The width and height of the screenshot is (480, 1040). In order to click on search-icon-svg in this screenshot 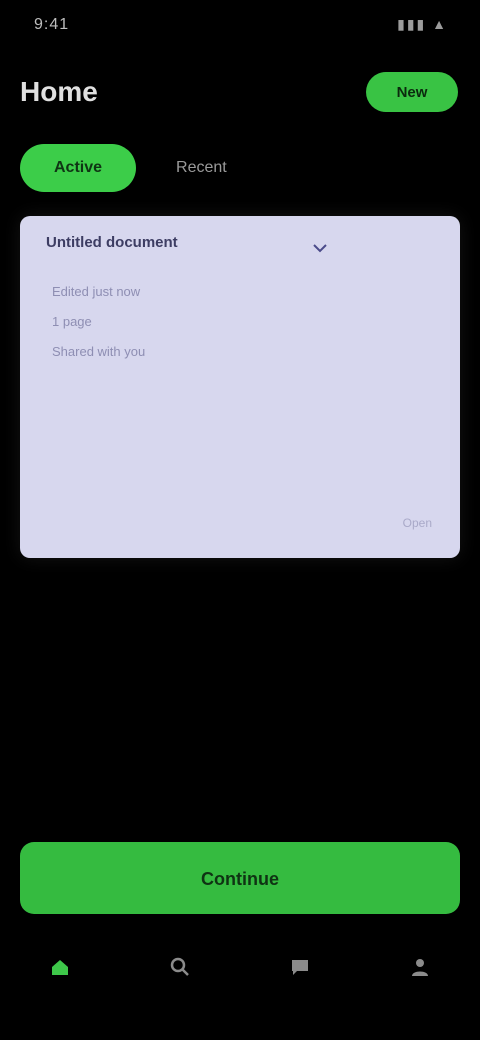, I will do `click(179, 966)`.